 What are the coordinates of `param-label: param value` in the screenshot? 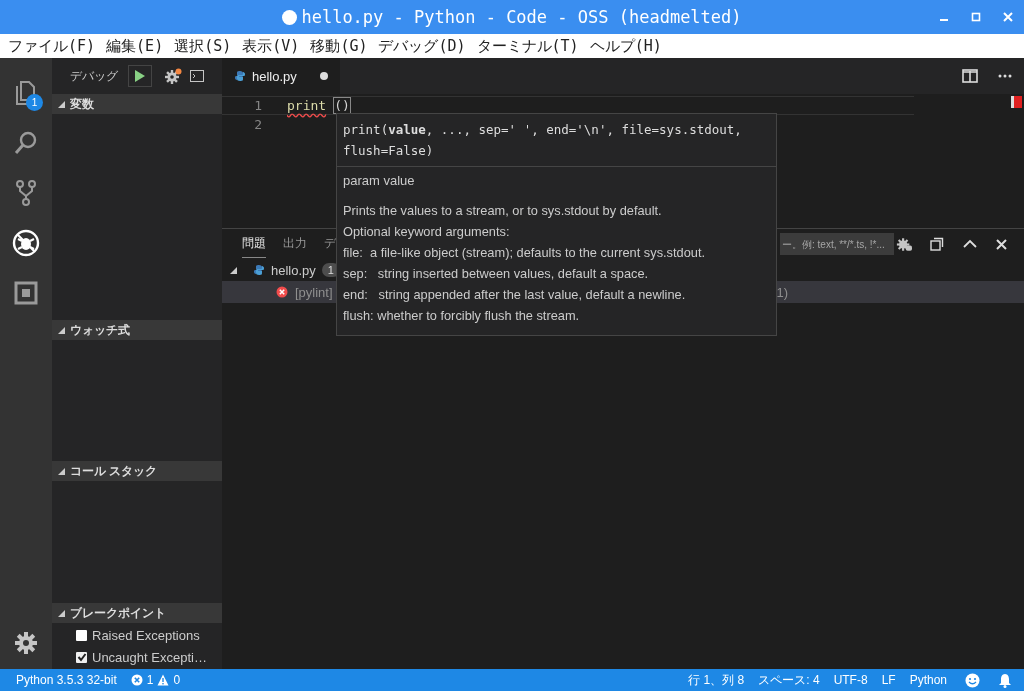 It's located at (379, 181).